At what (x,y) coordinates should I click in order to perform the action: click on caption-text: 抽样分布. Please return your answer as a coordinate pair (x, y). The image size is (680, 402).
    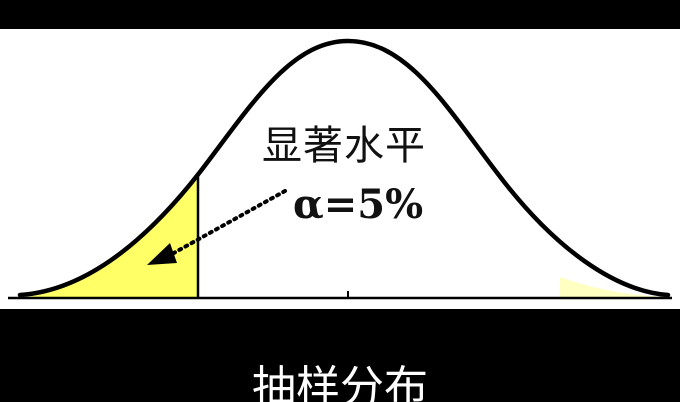
    Looking at the image, I should click on (340, 382).